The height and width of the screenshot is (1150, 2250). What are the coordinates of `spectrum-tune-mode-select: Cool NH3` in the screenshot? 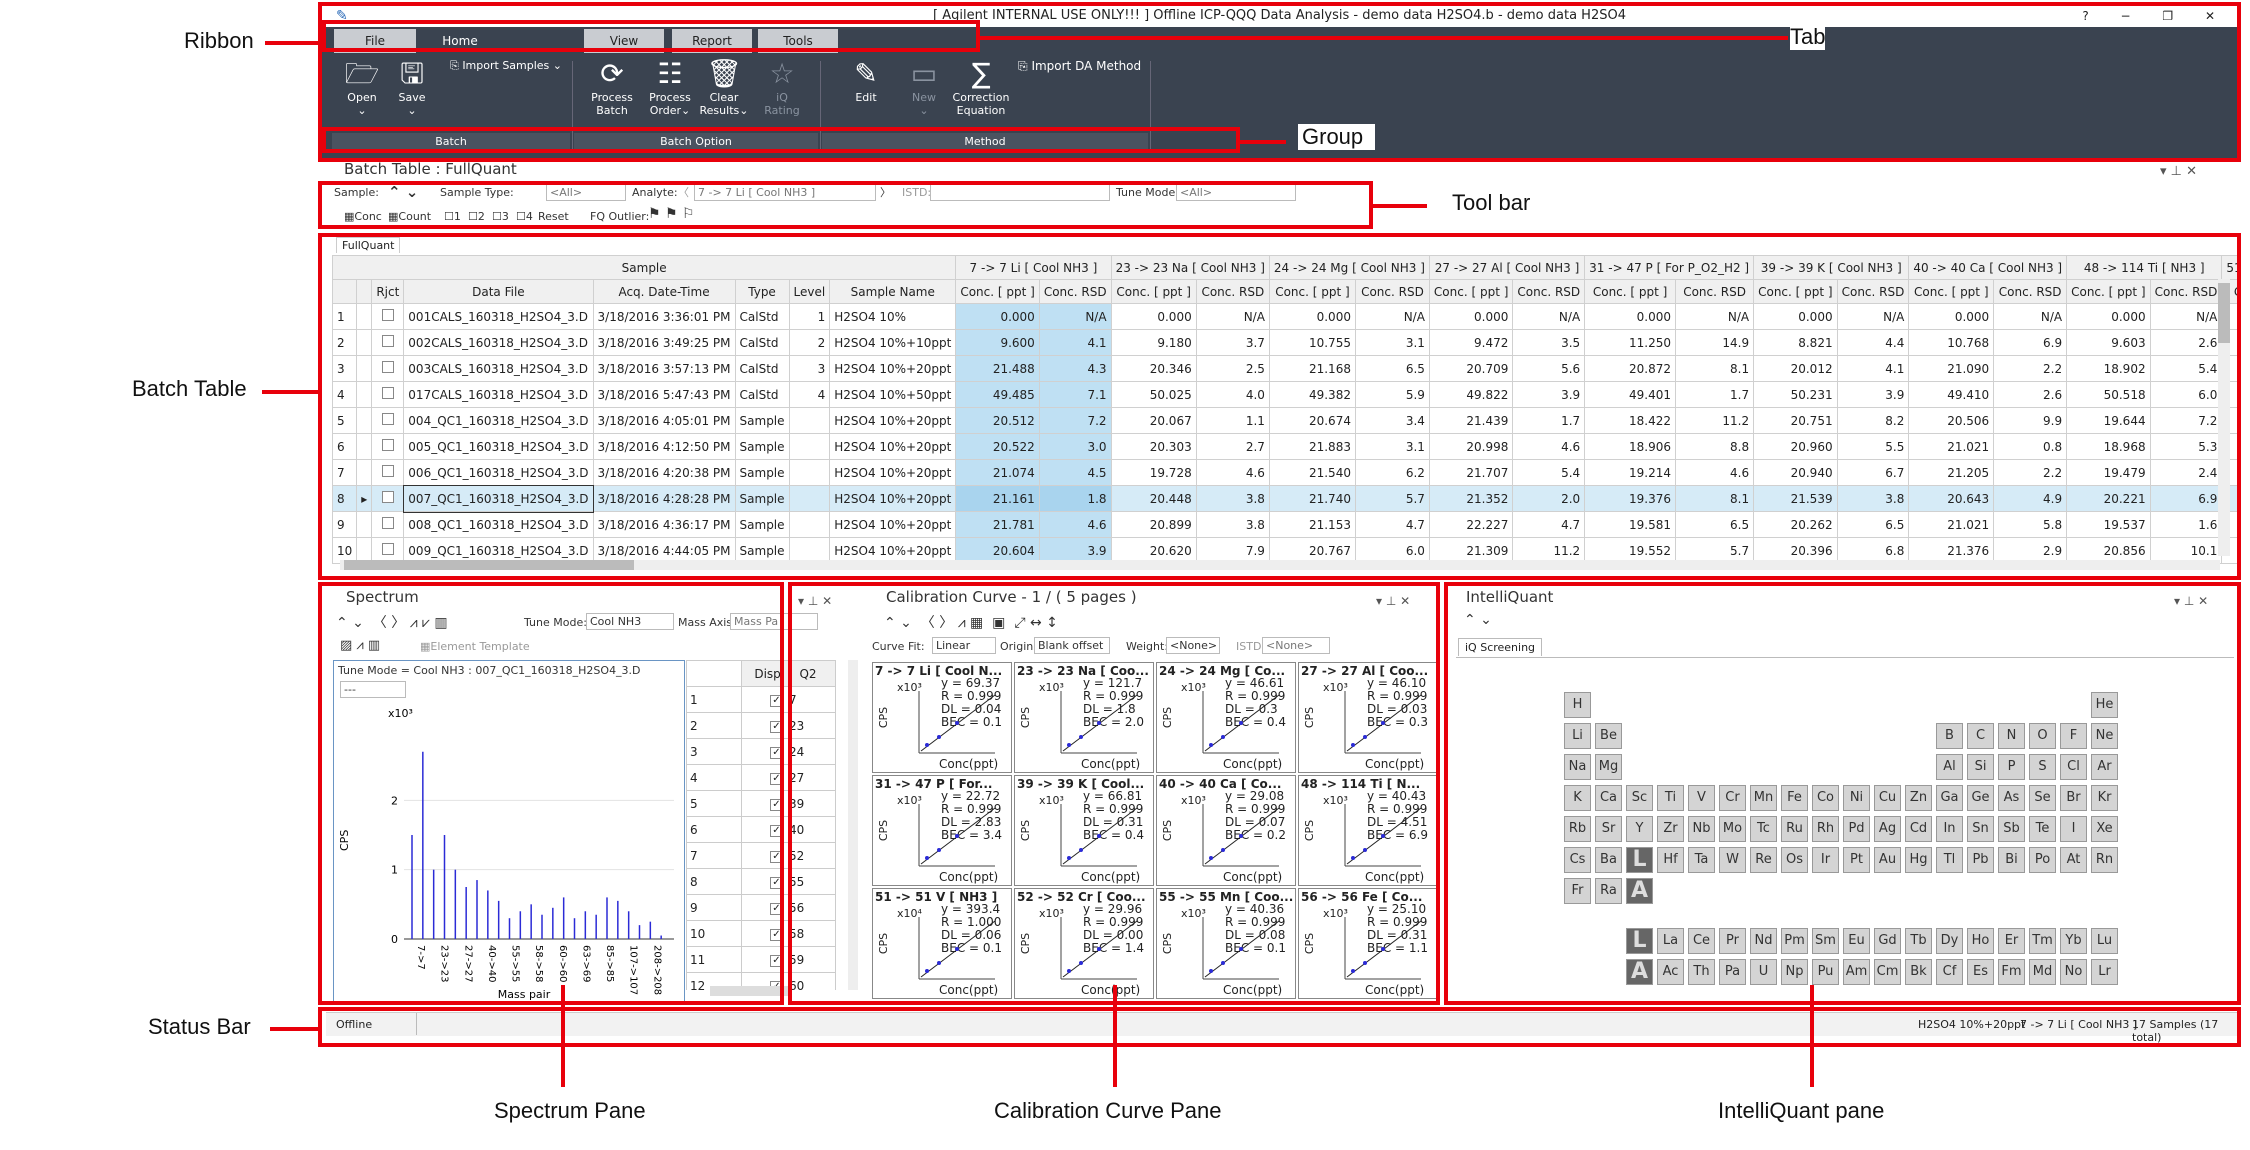 It's located at (630, 621).